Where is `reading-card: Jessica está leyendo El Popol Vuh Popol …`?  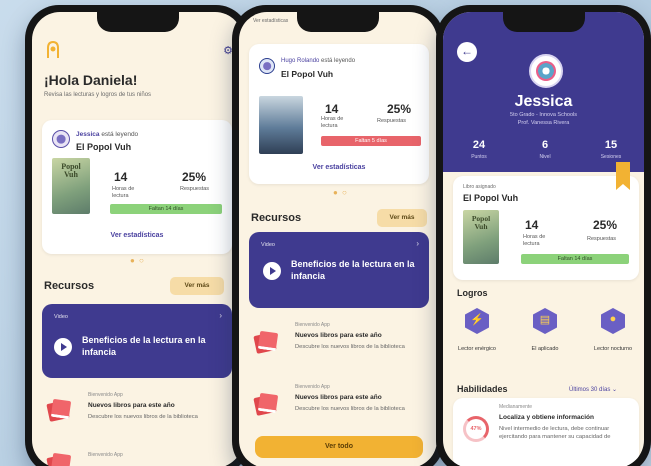
reading-card: Jessica está leyendo El Popol Vuh Popol … is located at coordinates (137, 187).